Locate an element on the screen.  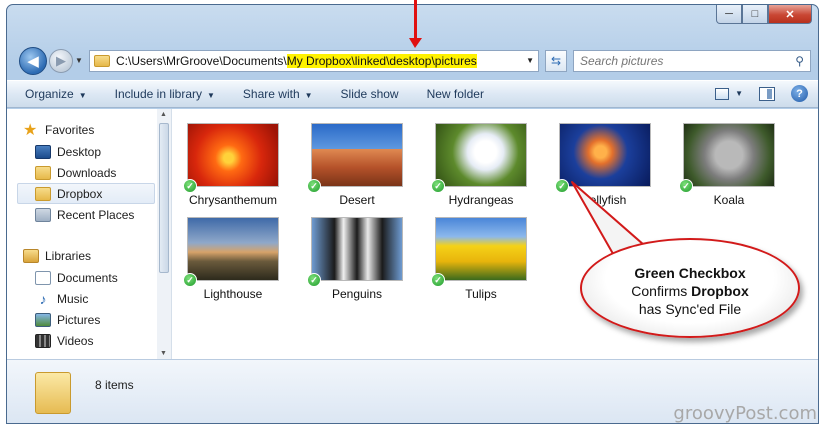
address-dropdown: ▼ is located at coordinates (530, 60).